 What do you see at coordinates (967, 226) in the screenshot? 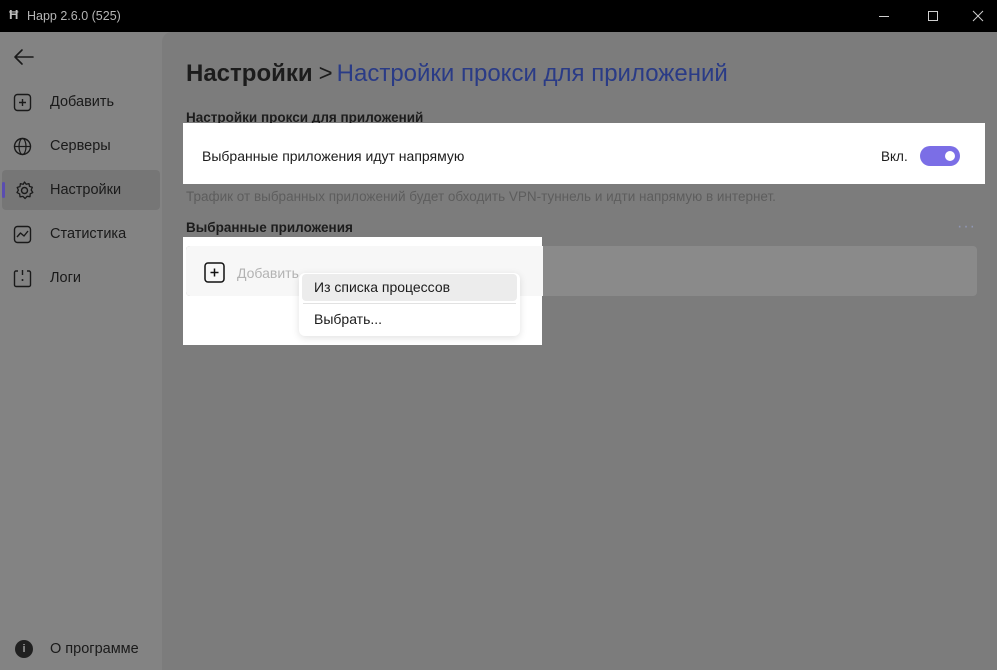
I see `more-options-icon: ···` at bounding box center [967, 226].